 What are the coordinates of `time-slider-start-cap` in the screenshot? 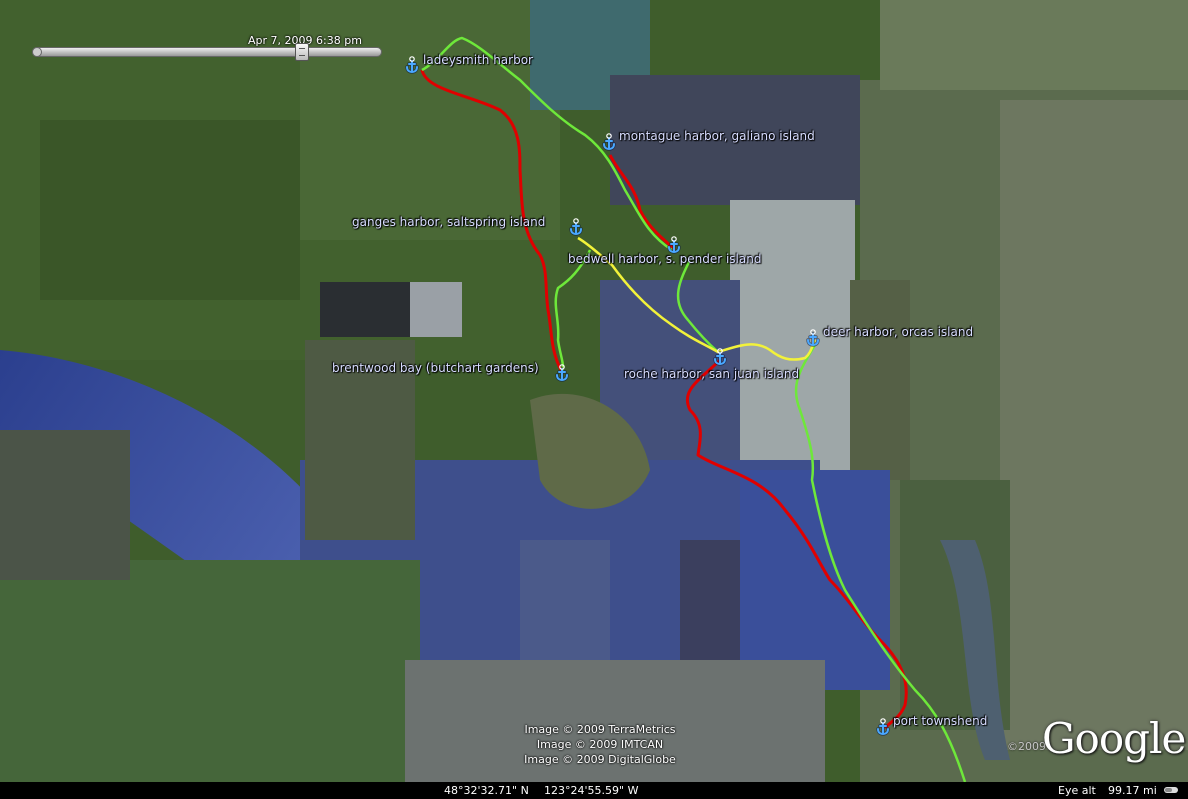 It's located at (37, 52).